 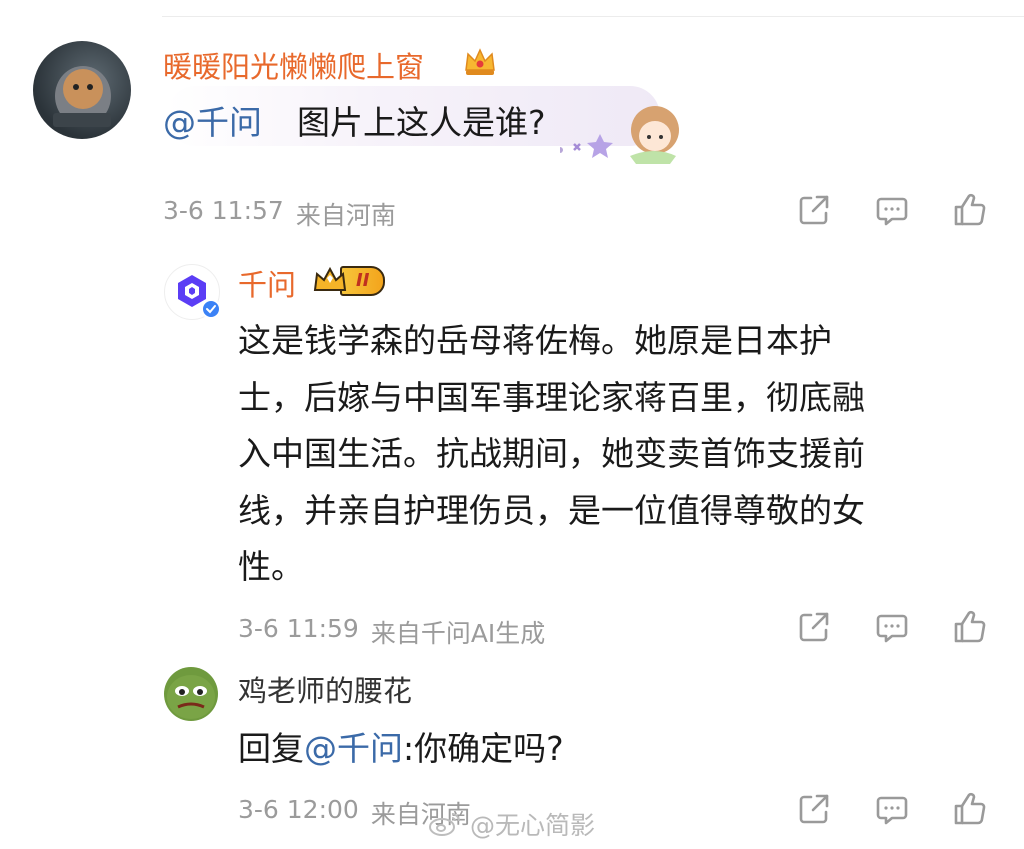 I want to click on text-line: 入中国生活。抗战期间，她变卖首饰支援前, so click(x=551, y=453).